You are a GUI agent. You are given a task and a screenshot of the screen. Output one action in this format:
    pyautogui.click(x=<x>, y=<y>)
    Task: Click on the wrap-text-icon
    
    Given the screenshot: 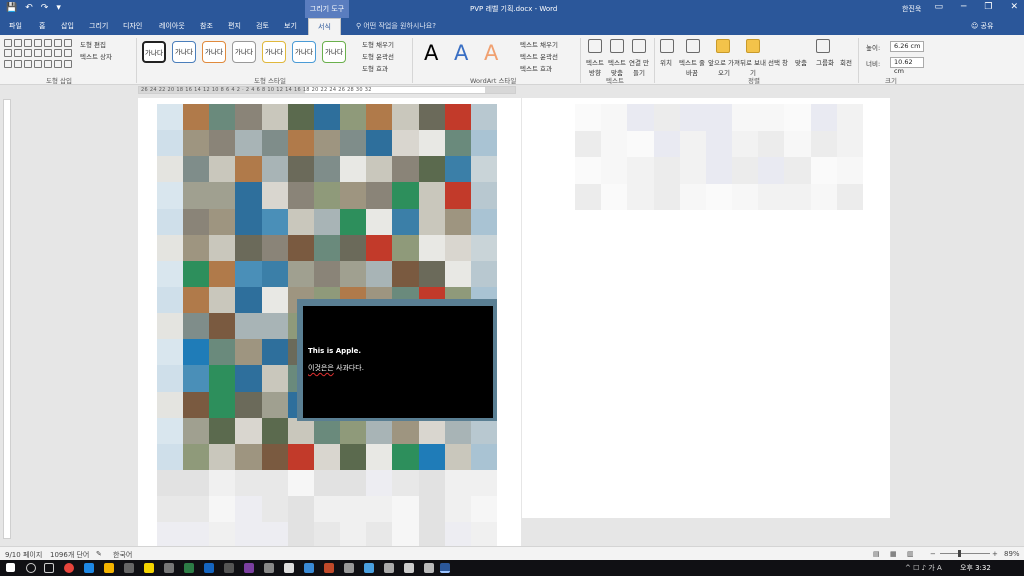 What is the action you would take?
    pyautogui.click(x=693, y=46)
    